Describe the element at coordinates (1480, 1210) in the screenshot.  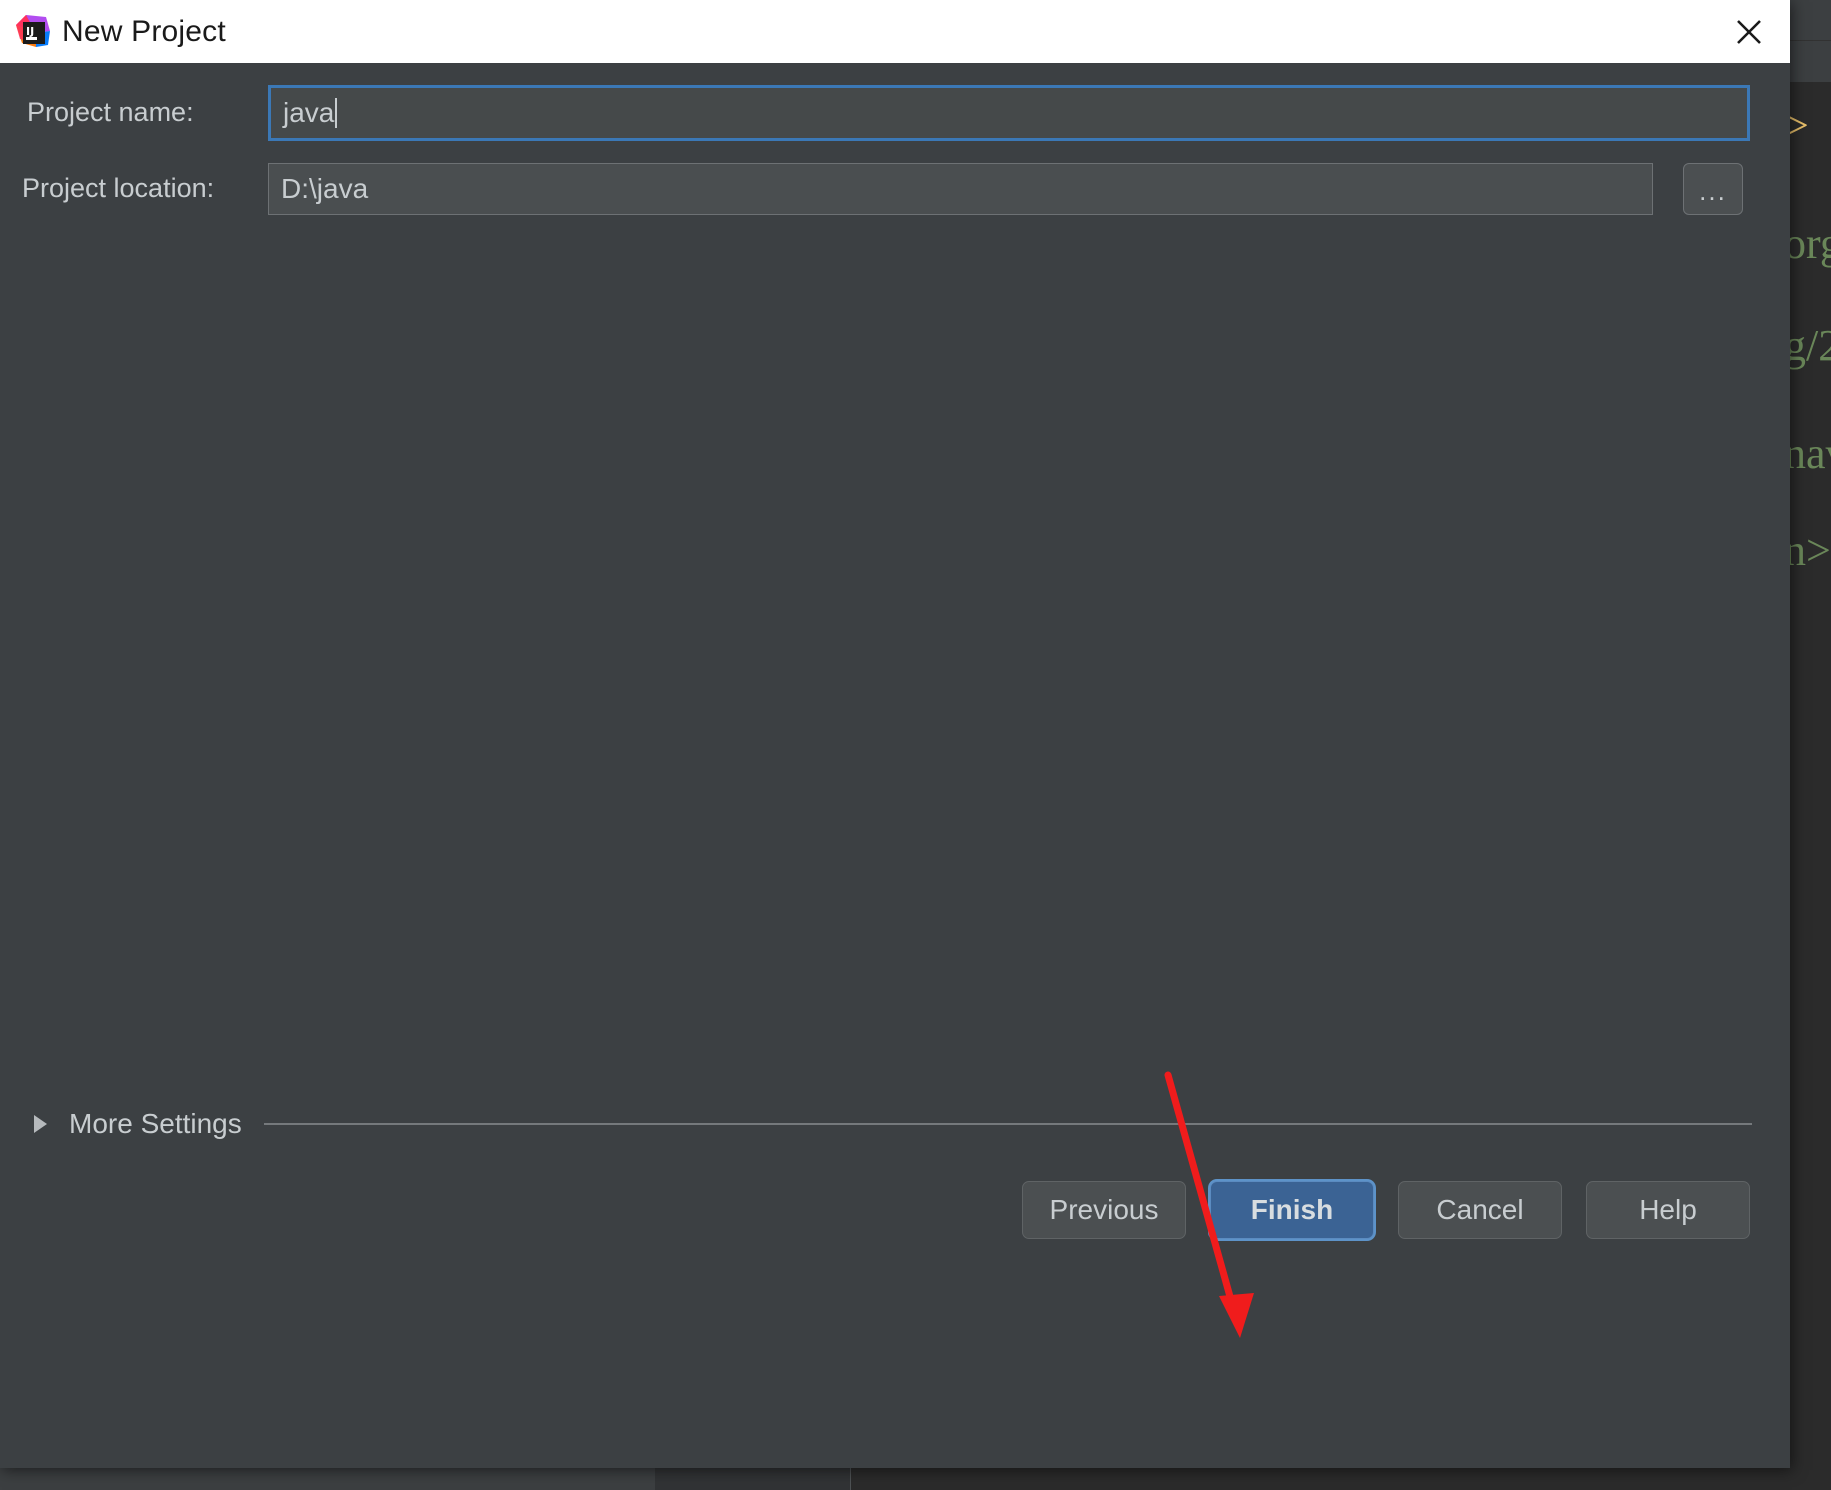
I see `cancel-button: Cancel` at that location.